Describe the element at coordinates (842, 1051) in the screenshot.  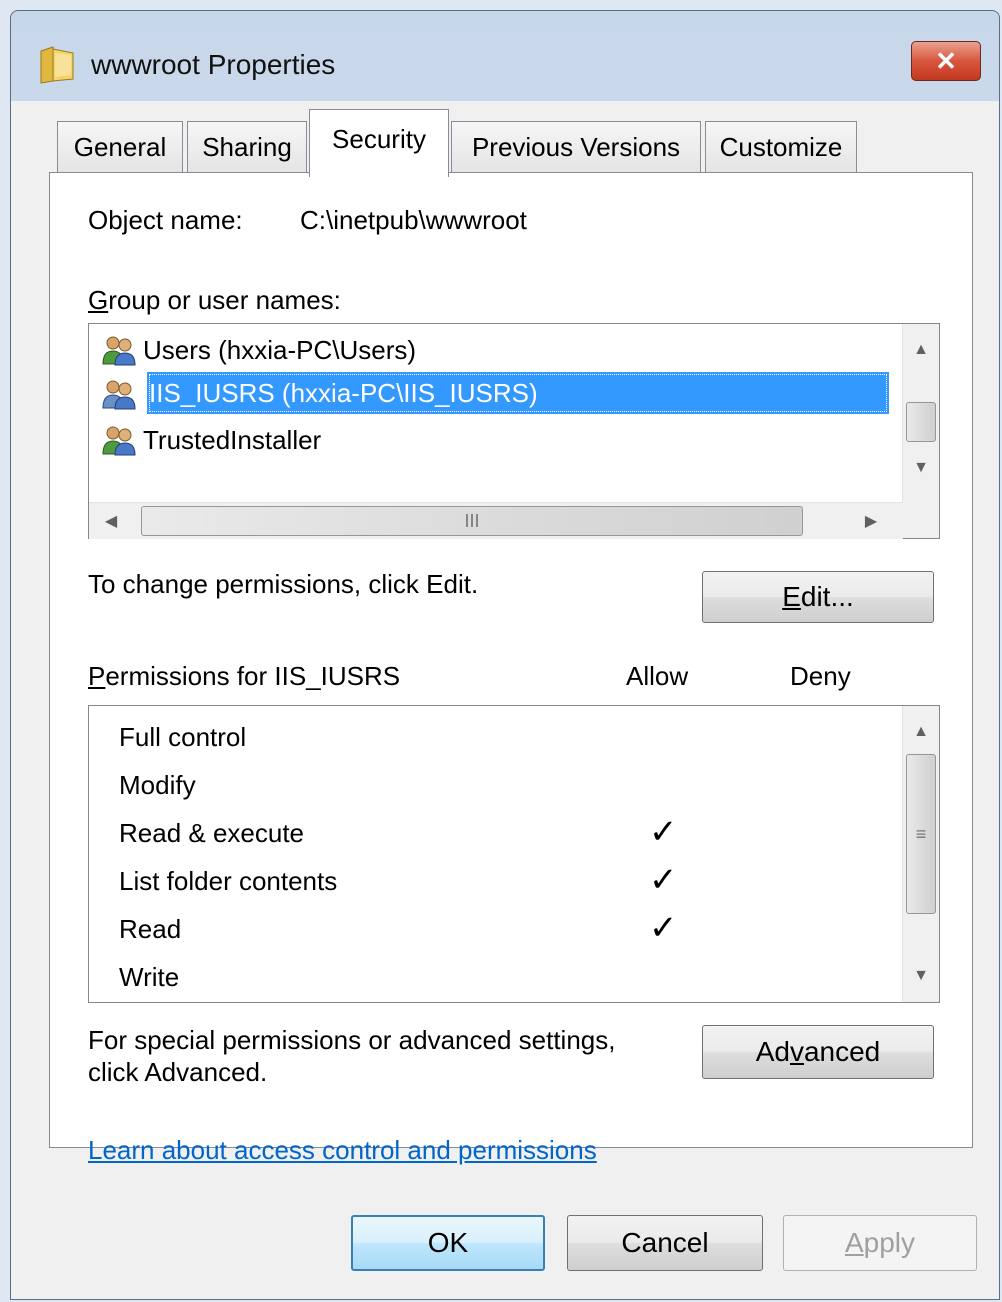
I see `label-post: anced` at that location.